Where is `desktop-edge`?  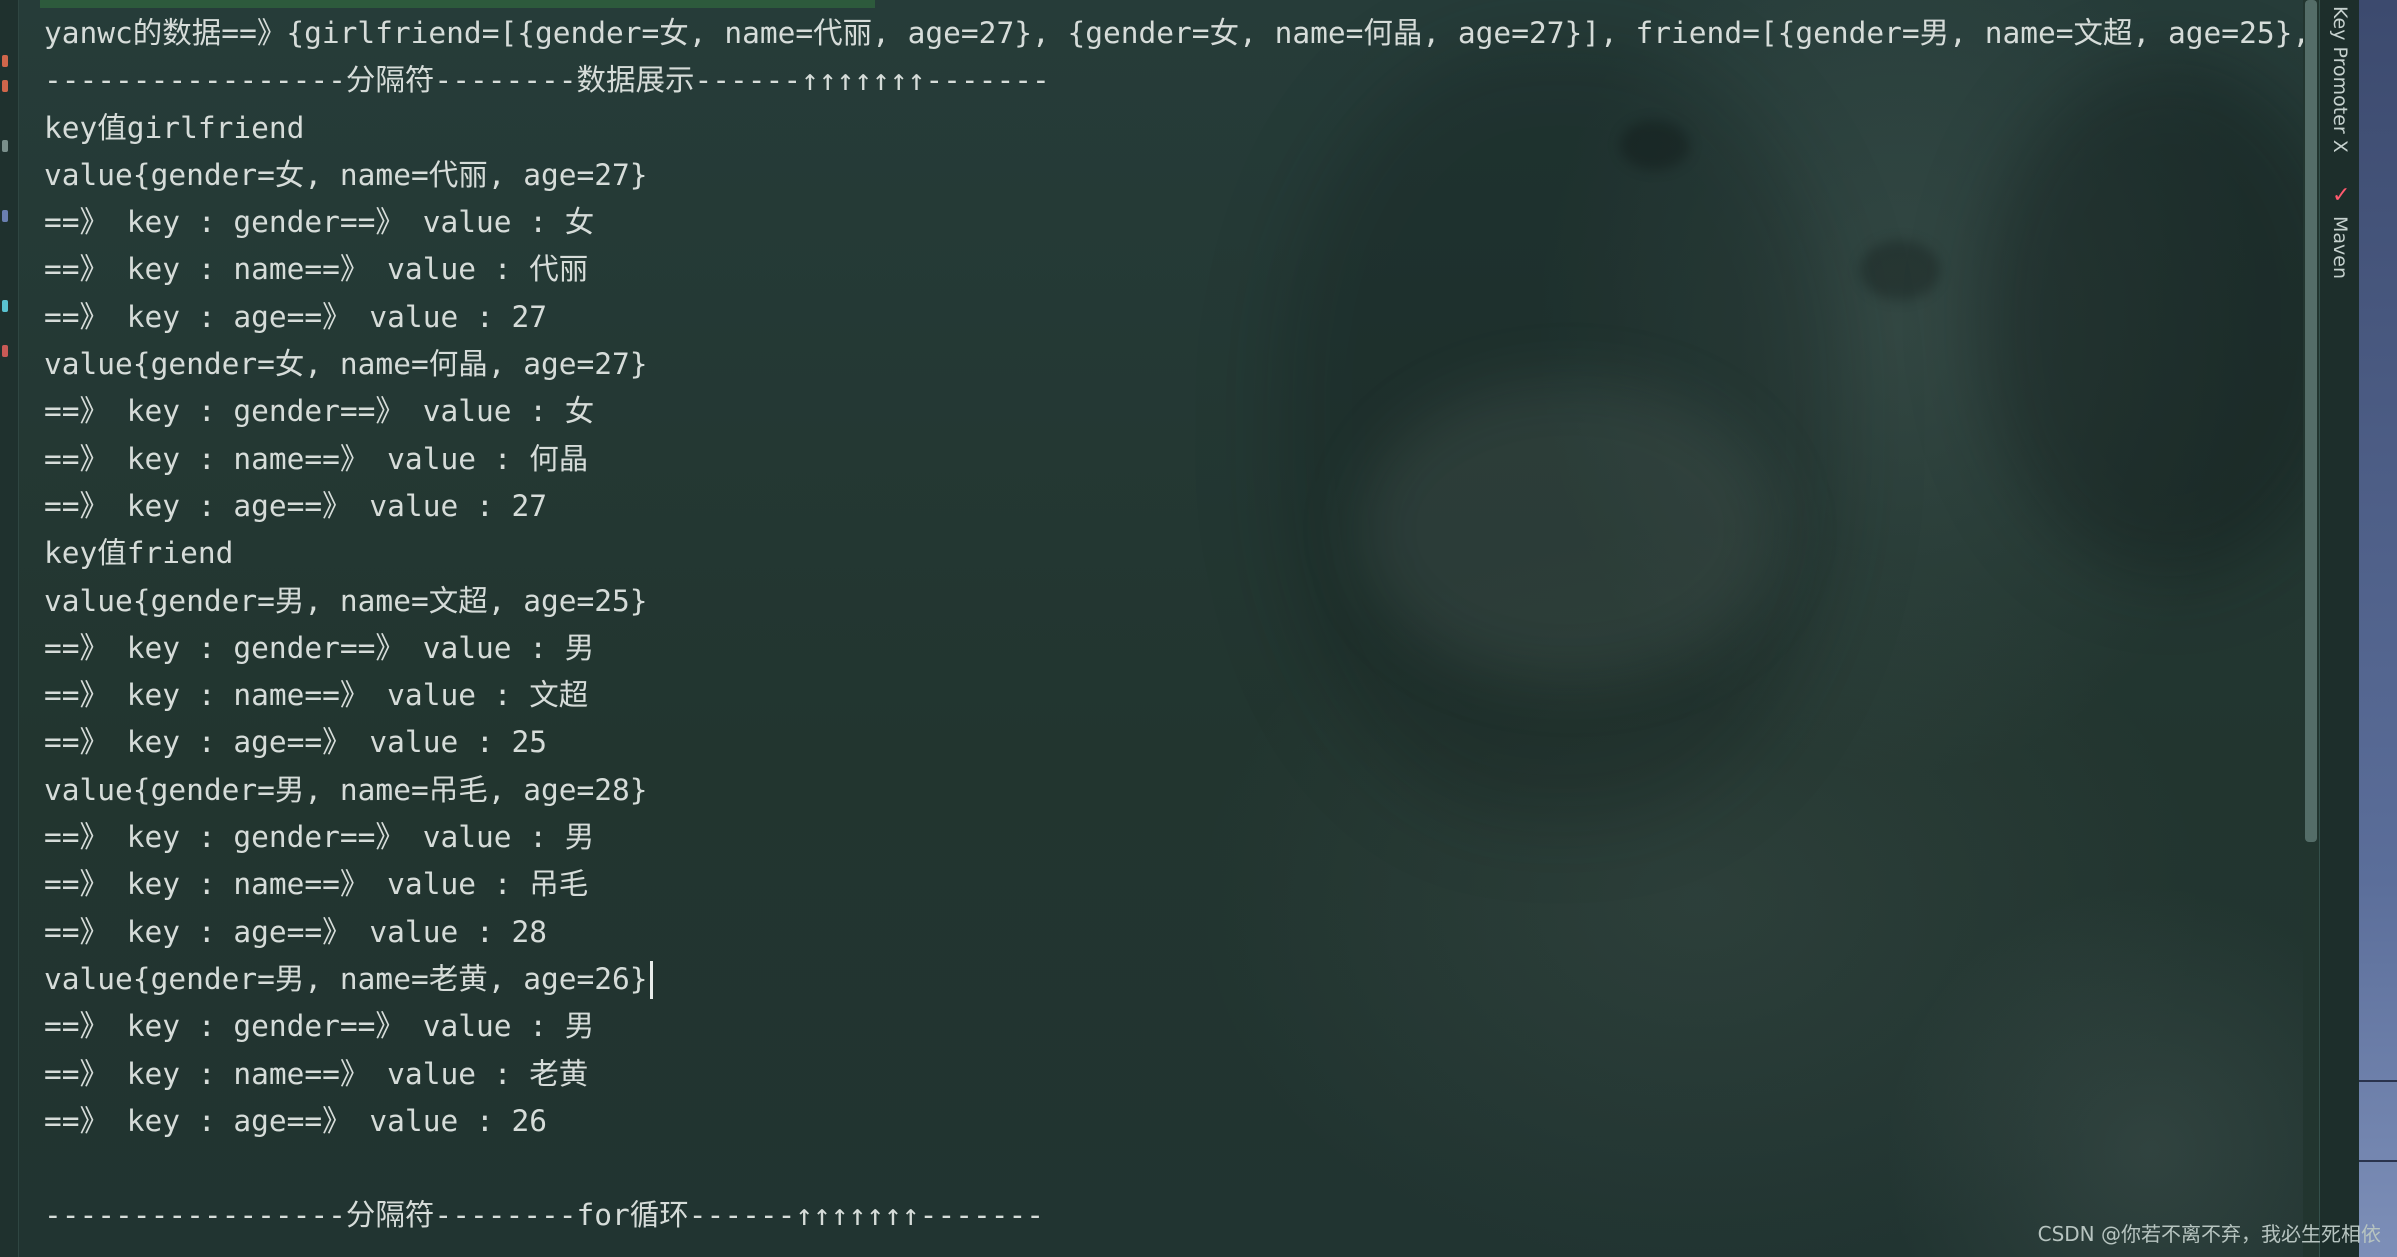 desktop-edge is located at coordinates (2378, 628).